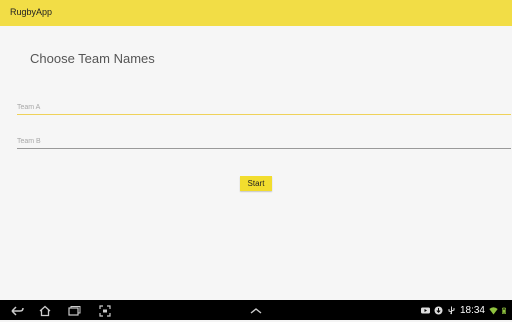 The width and height of the screenshot is (512, 322). Describe the element at coordinates (31, 12) in the screenshot. I see `app-title: RugbyApp` at that location.